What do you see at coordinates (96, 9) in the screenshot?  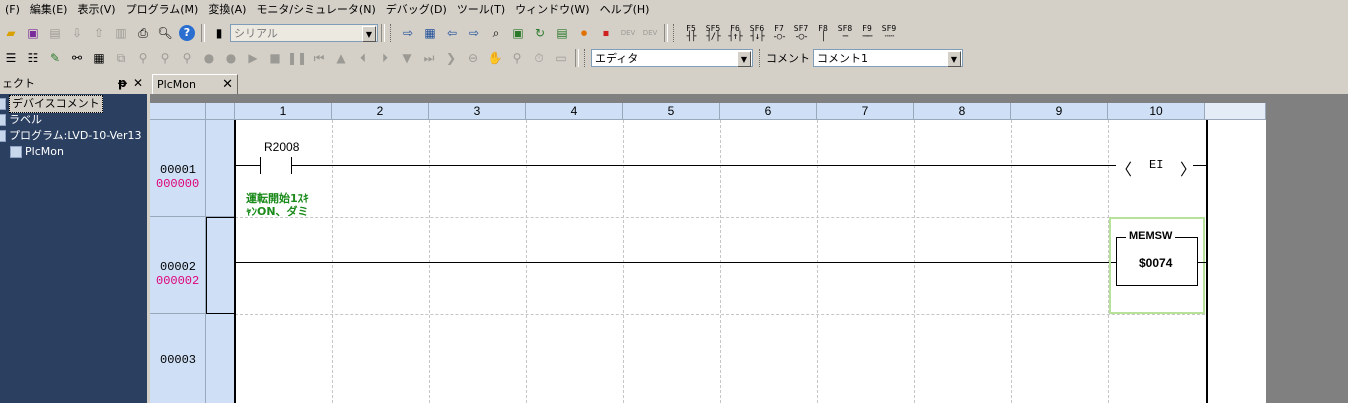 I see `menu-view: 表示(V)` at bounding box center [96, 9].